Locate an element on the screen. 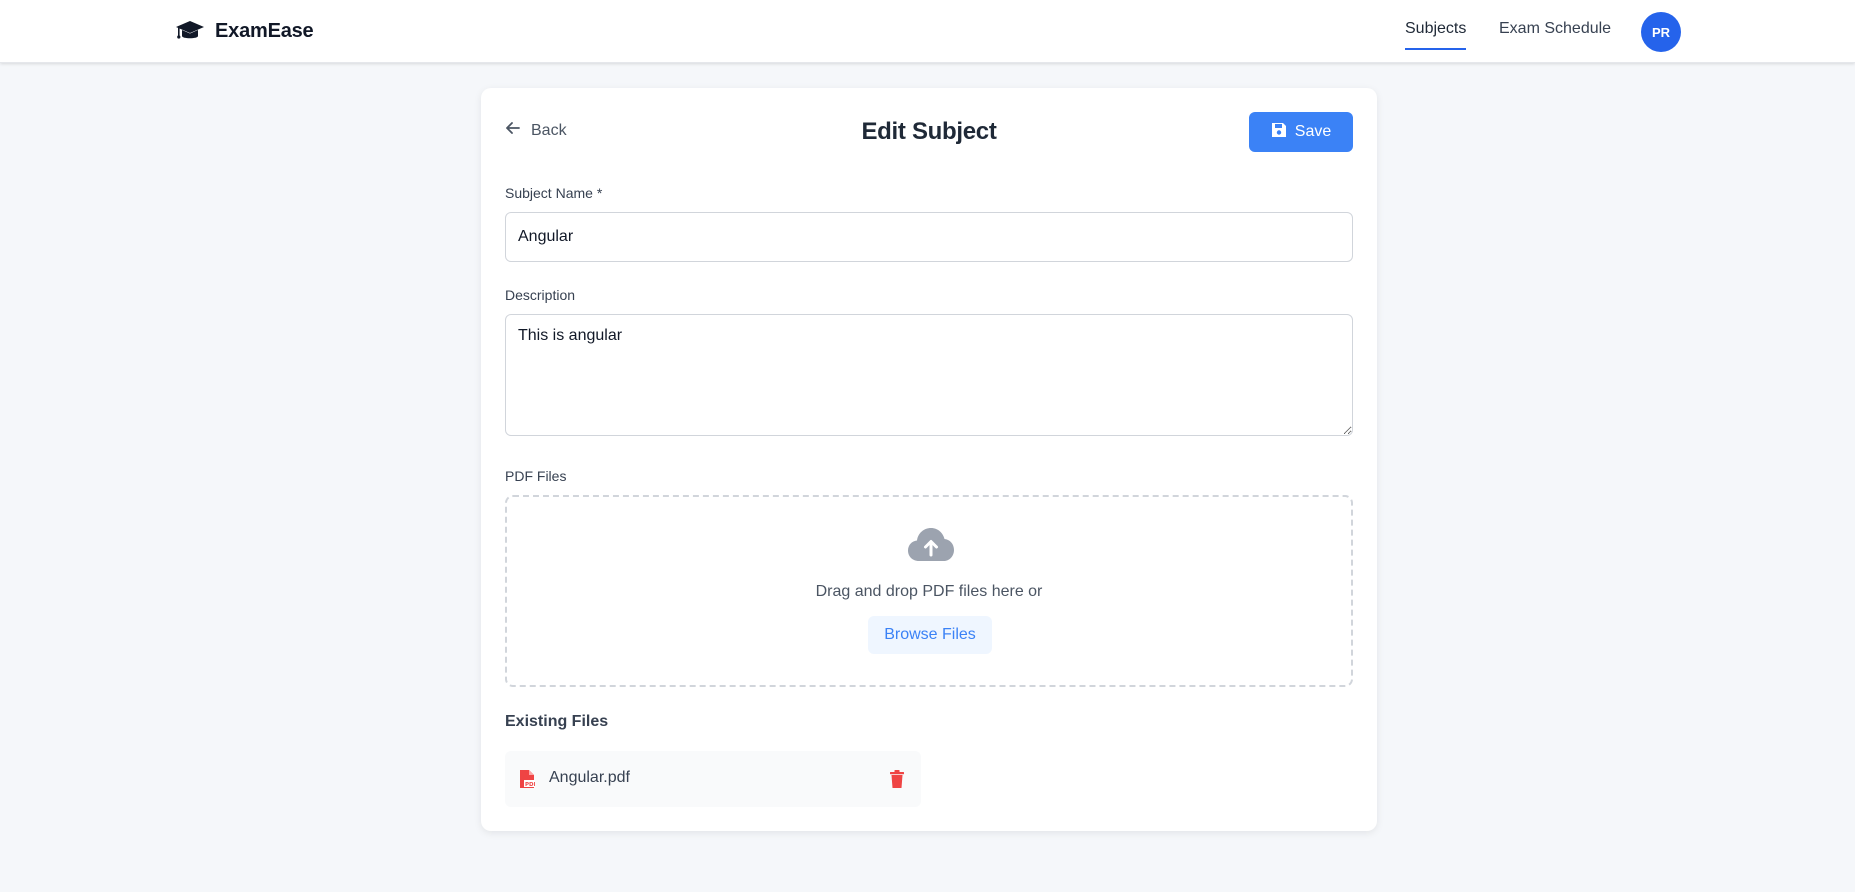 The height and width of the screenshot is (892, 1855). save-button: Save is located at coordinates (1301, 132).